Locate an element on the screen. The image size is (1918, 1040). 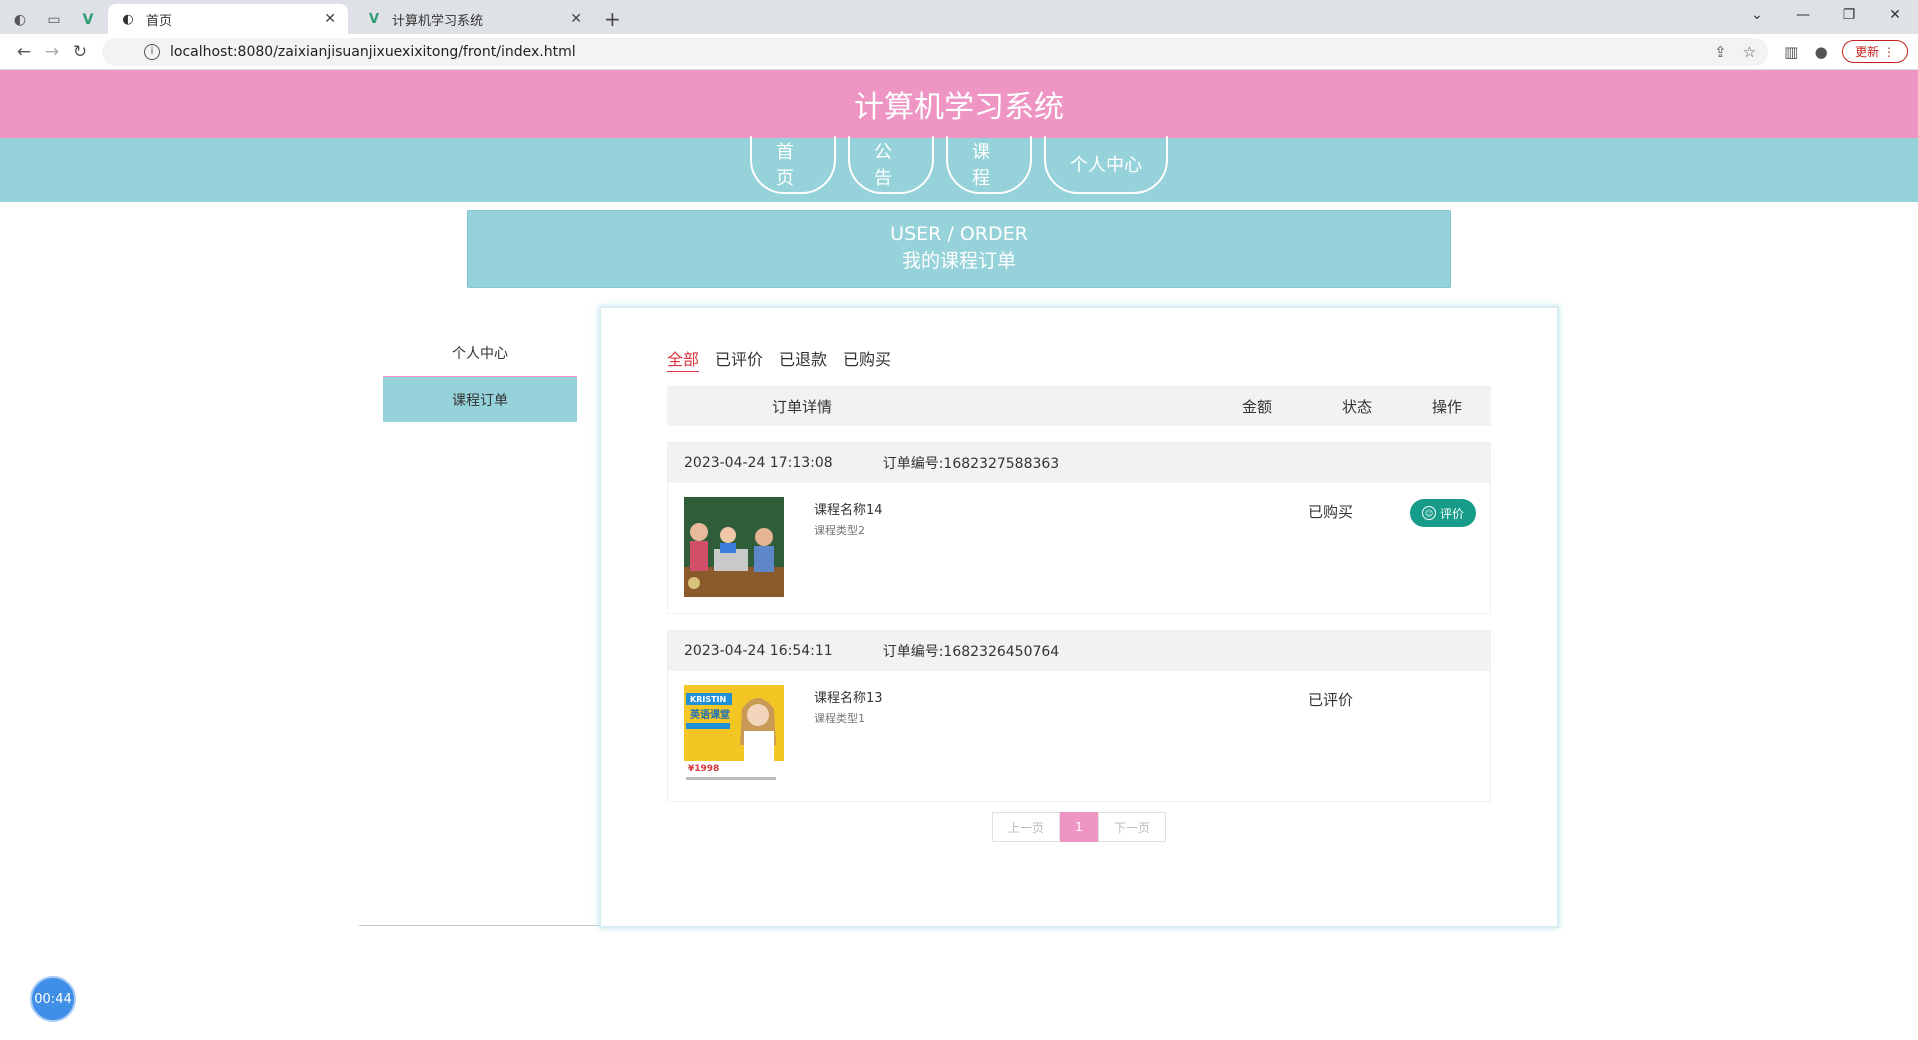
order-status: 已评价 is located at coordinates (1331, 700).